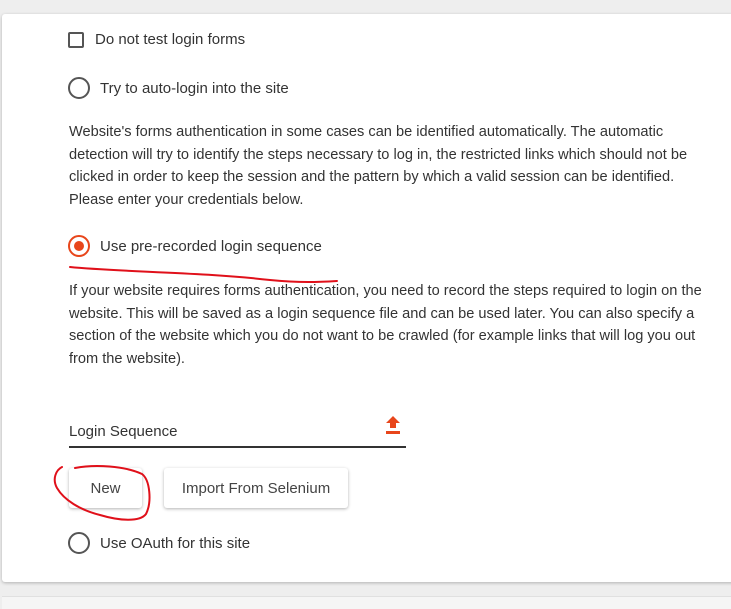  Describe the element at coordinates (194, 88) in the screenshot. I see `auto-login-label: Try to auto-login into the site` at that location.